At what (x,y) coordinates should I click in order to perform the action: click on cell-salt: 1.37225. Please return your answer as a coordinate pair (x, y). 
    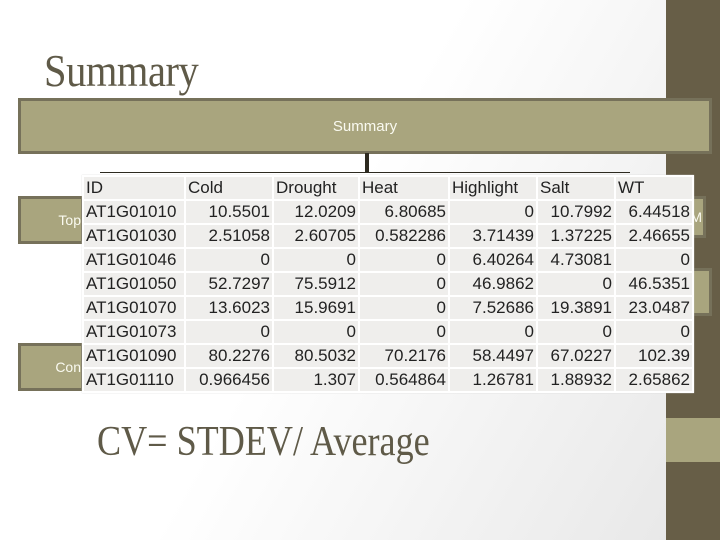
    Looking at the image, I should click on (576, 236).